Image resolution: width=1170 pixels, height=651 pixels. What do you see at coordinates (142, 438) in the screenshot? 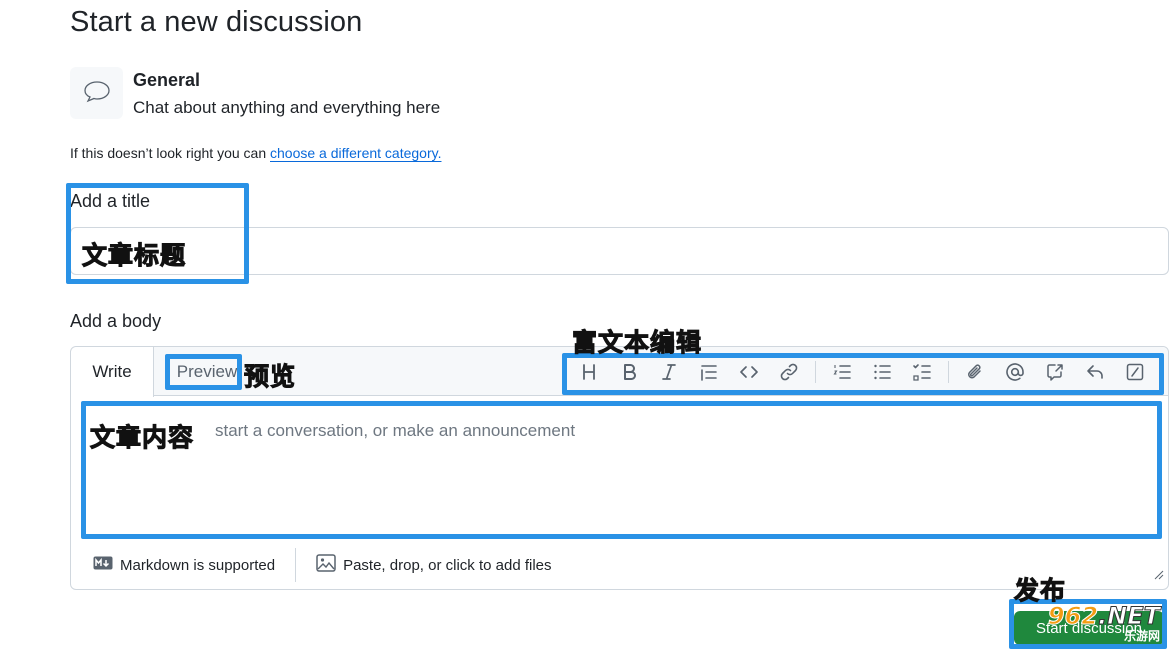
I see `annotation-body: 文章内容` at bounding box center [142, 438].